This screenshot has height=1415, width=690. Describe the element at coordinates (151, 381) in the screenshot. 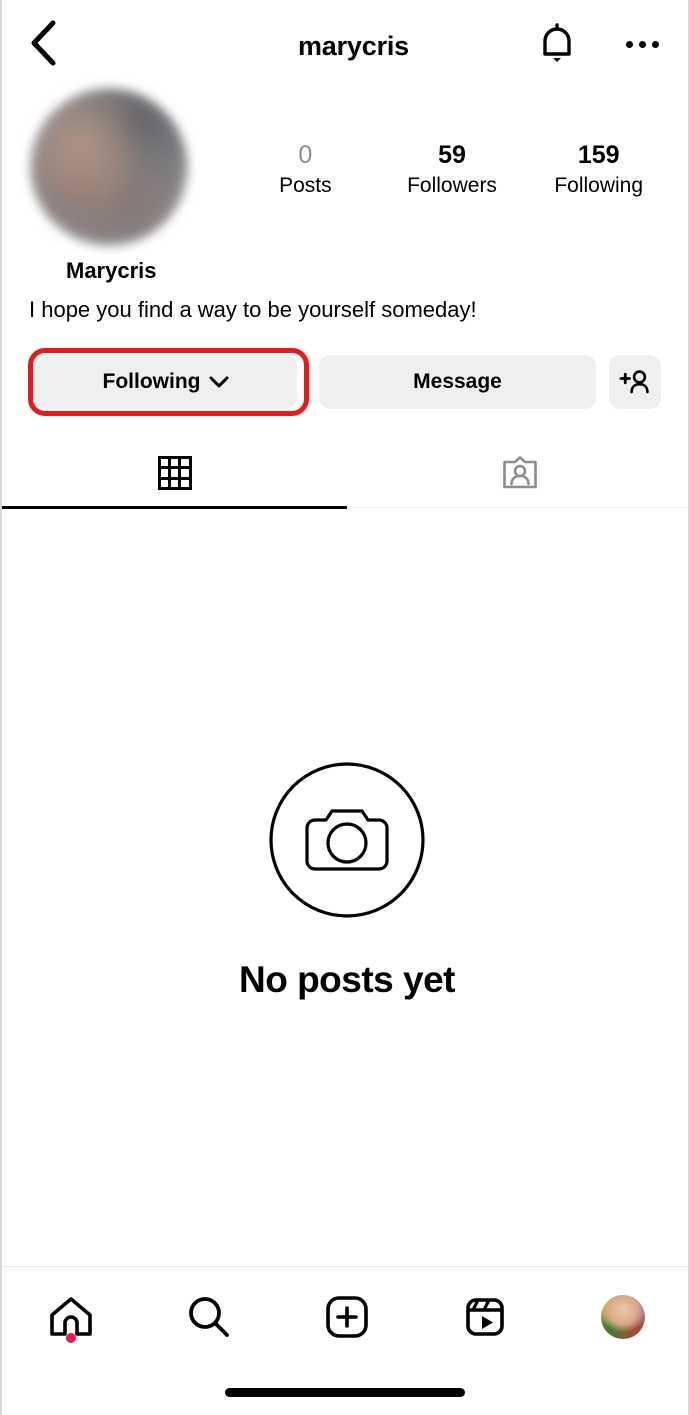

I see `following-label: Following` at that location.